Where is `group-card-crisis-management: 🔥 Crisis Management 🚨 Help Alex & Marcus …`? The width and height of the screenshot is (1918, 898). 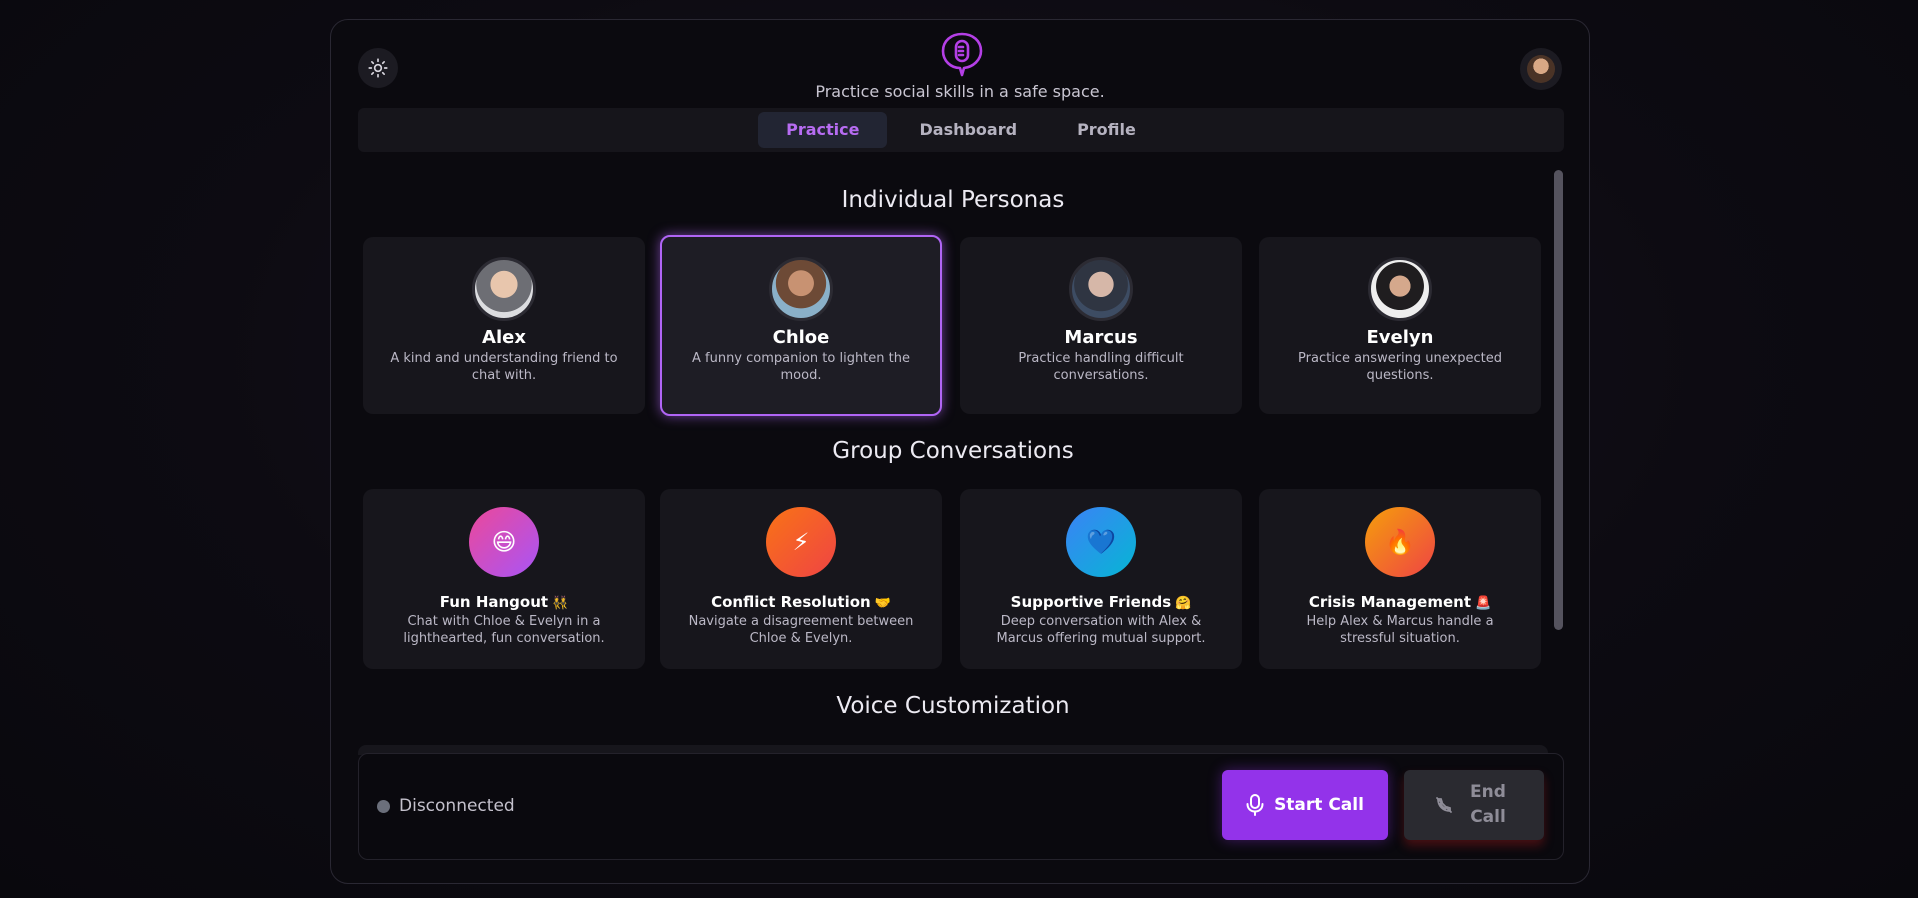 group-card-crisis-management: 🔥 Crisis Management 🚨 Help Alex & Marcus … is located at coordinates (1400, 579).